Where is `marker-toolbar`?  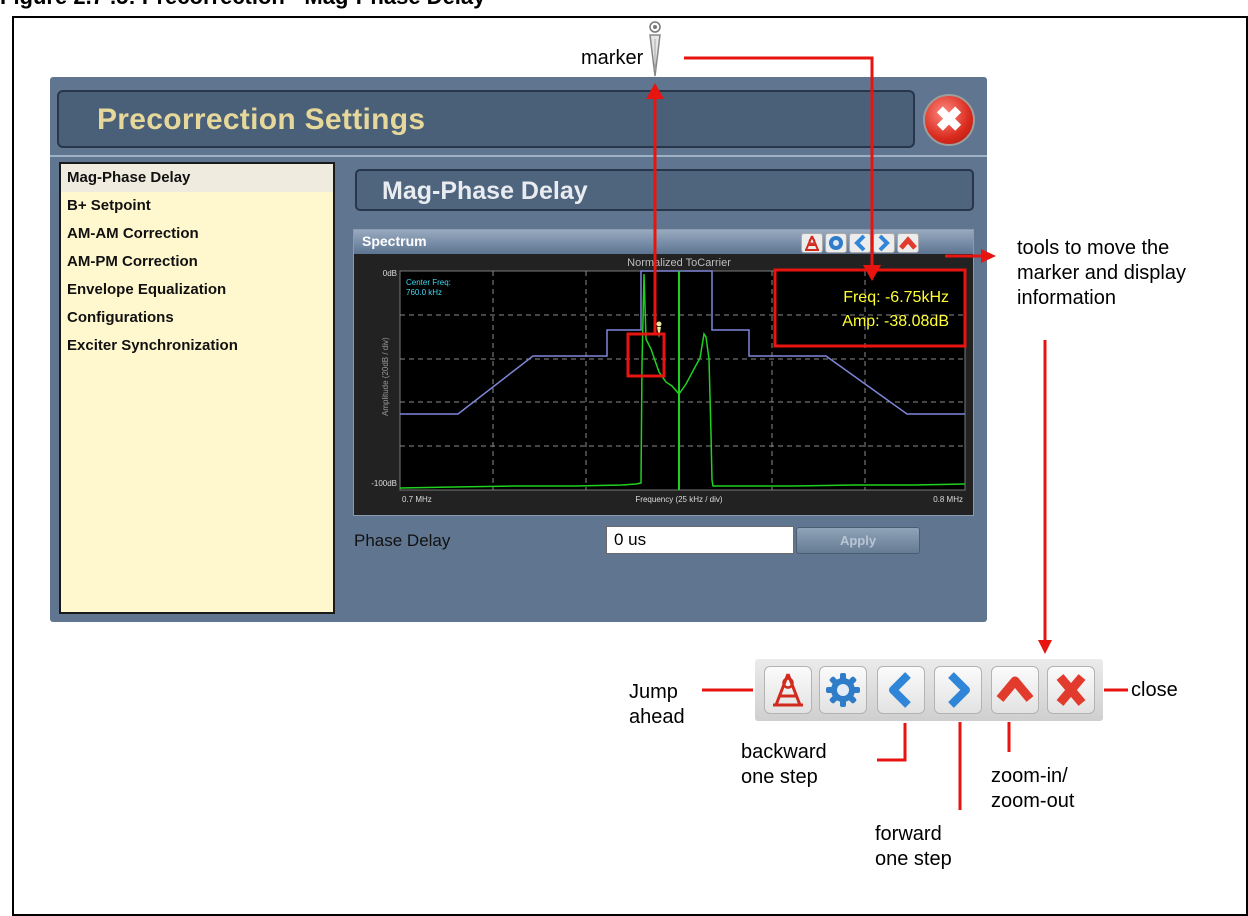
marker-toolbar is located at coordinates (929, 690).